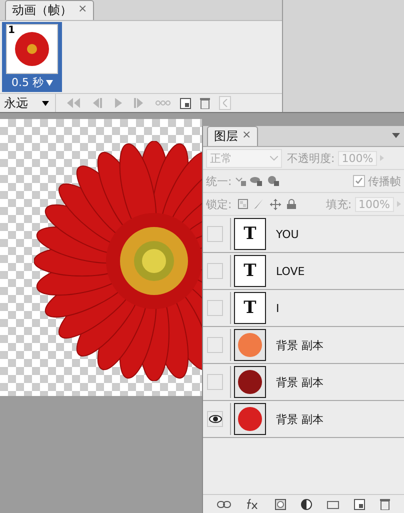 The image size is (404, 513). What do you see at coordinates (333, 504) in the screenshot?
I see `folder-icon` at bounding box center [333, 504].